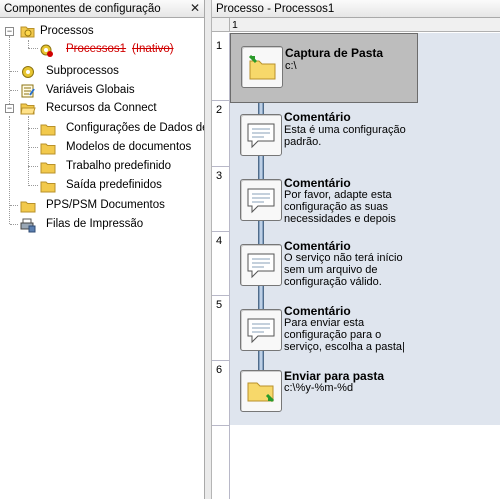 Image resolution: width=500 pixels, height=499 pixels. Describe the element at coordinates (219, 370) in the screenshot. I see `row-number: 6` at that location.